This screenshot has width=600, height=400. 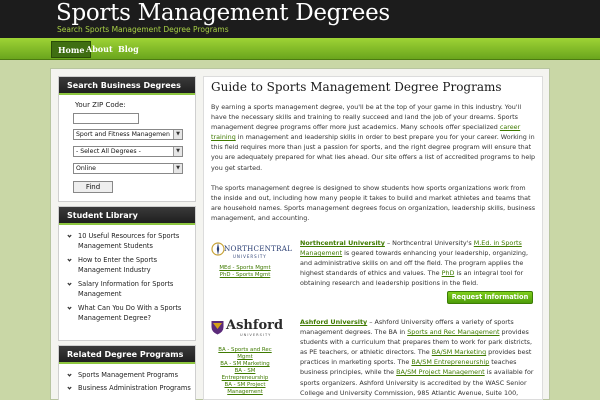 What do you see at coordinates (218, 249) in the screenshot?
I see `compass-icon` at bounding box center [218, 249].